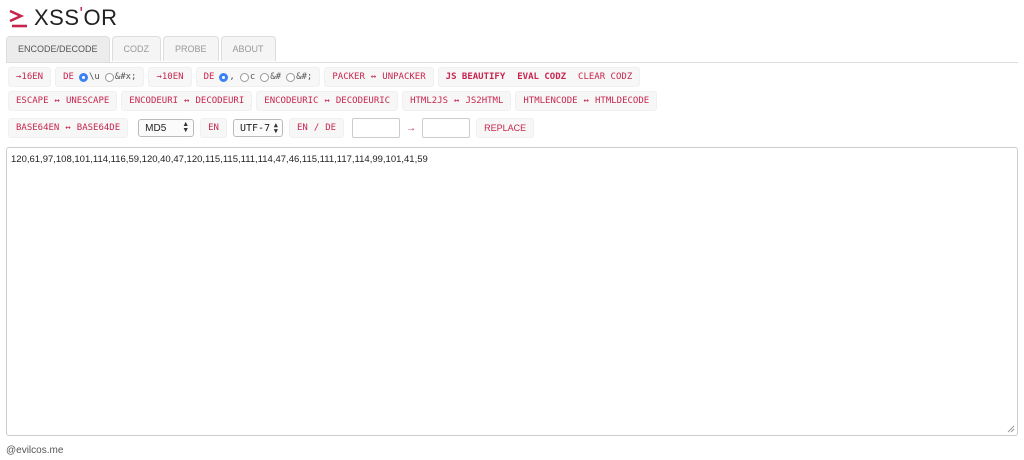  What do you see at coordinates (376, 128) in the screenshot?
I see `replace-from-input` at bounding box center [376, 128].